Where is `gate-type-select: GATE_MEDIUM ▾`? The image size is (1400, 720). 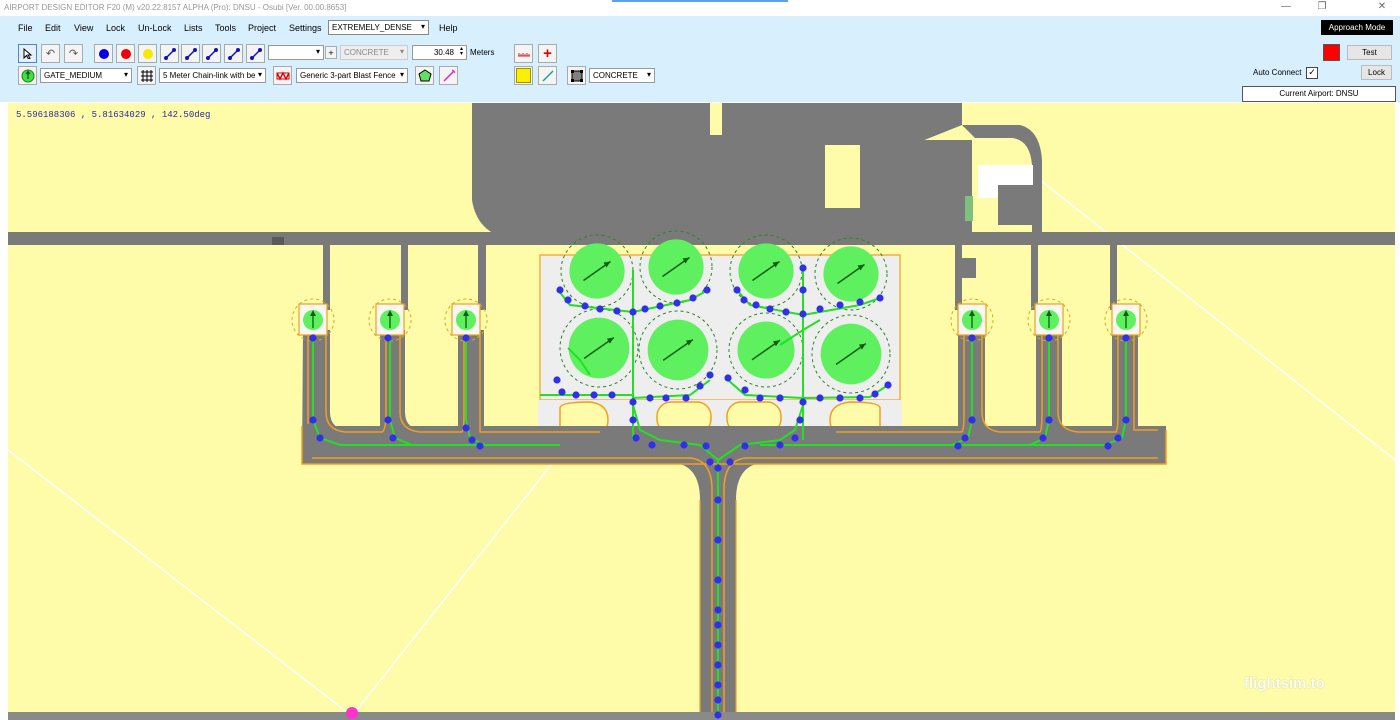 gate-type-select: GATE_MEDIUM ▾ is located at coordinates (86, 75).